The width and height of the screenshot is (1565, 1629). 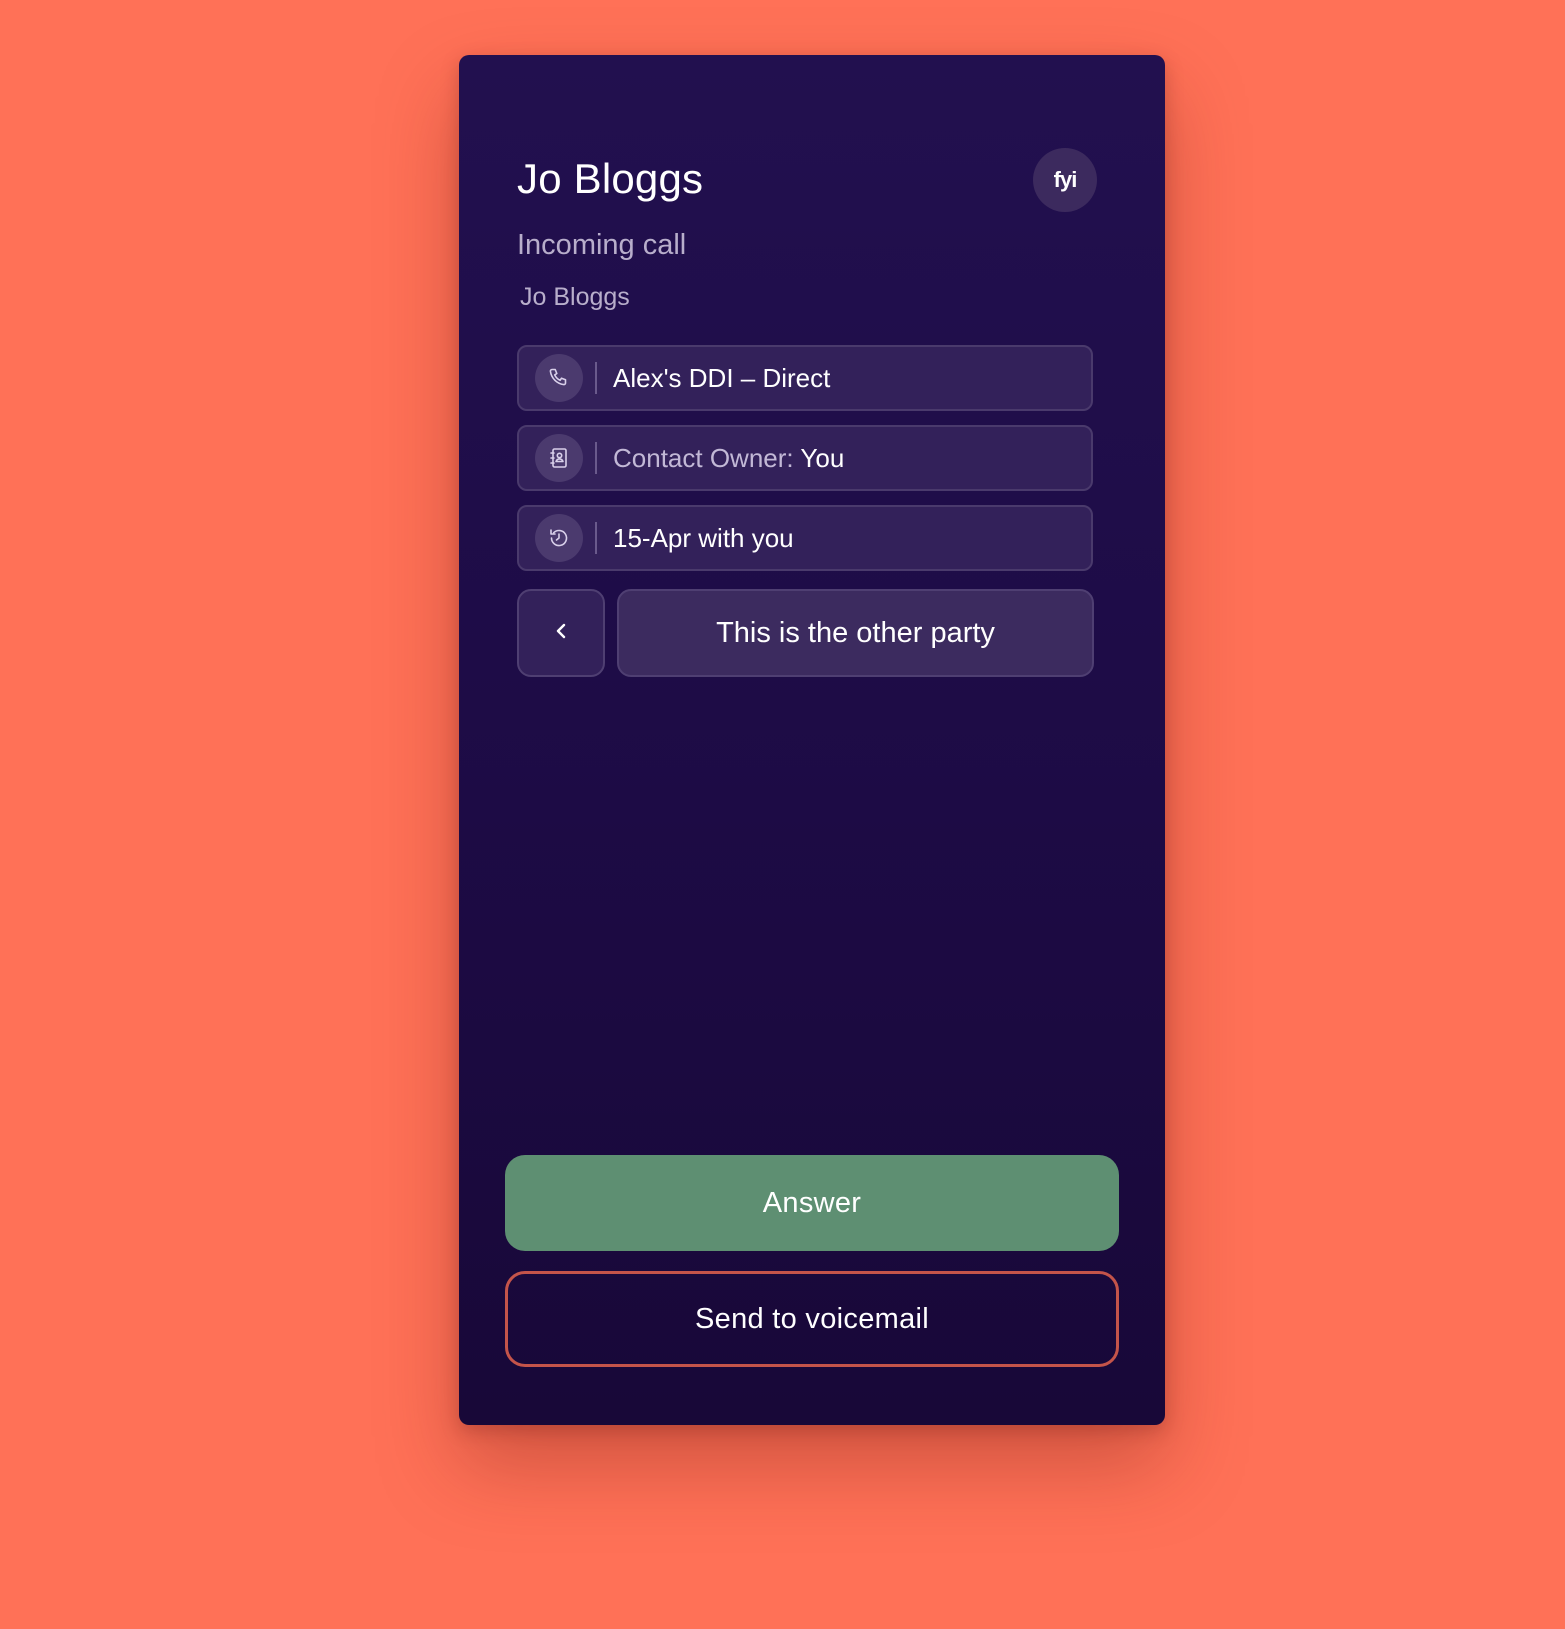 What do you see at coordinates (822, 457) in the screenshot?
I see `contact-owner-value: You` at bounding box center [822, 457].